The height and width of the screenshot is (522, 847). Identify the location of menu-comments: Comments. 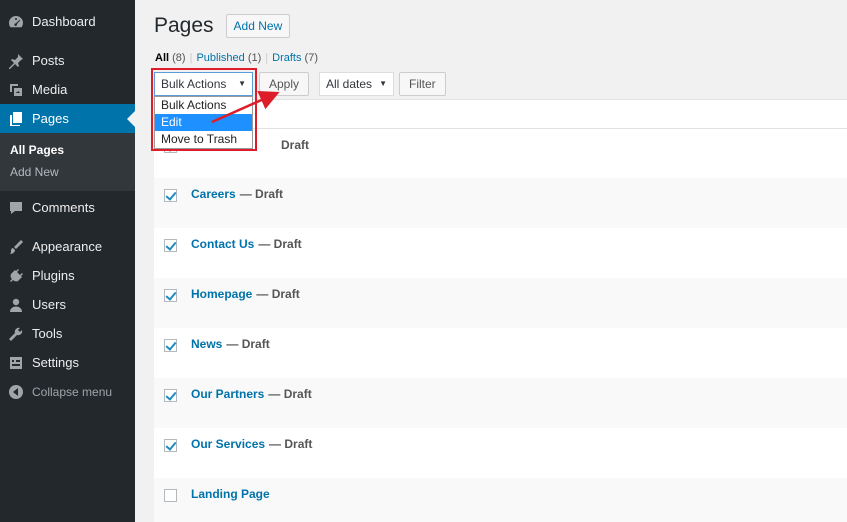
(67, 207).